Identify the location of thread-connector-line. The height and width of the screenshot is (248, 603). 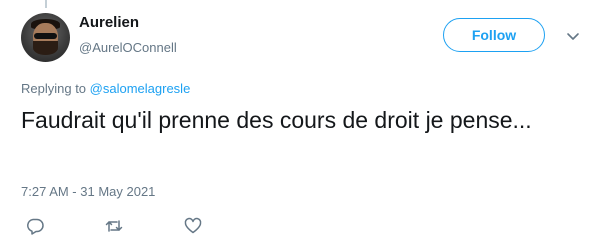
(46, 4).